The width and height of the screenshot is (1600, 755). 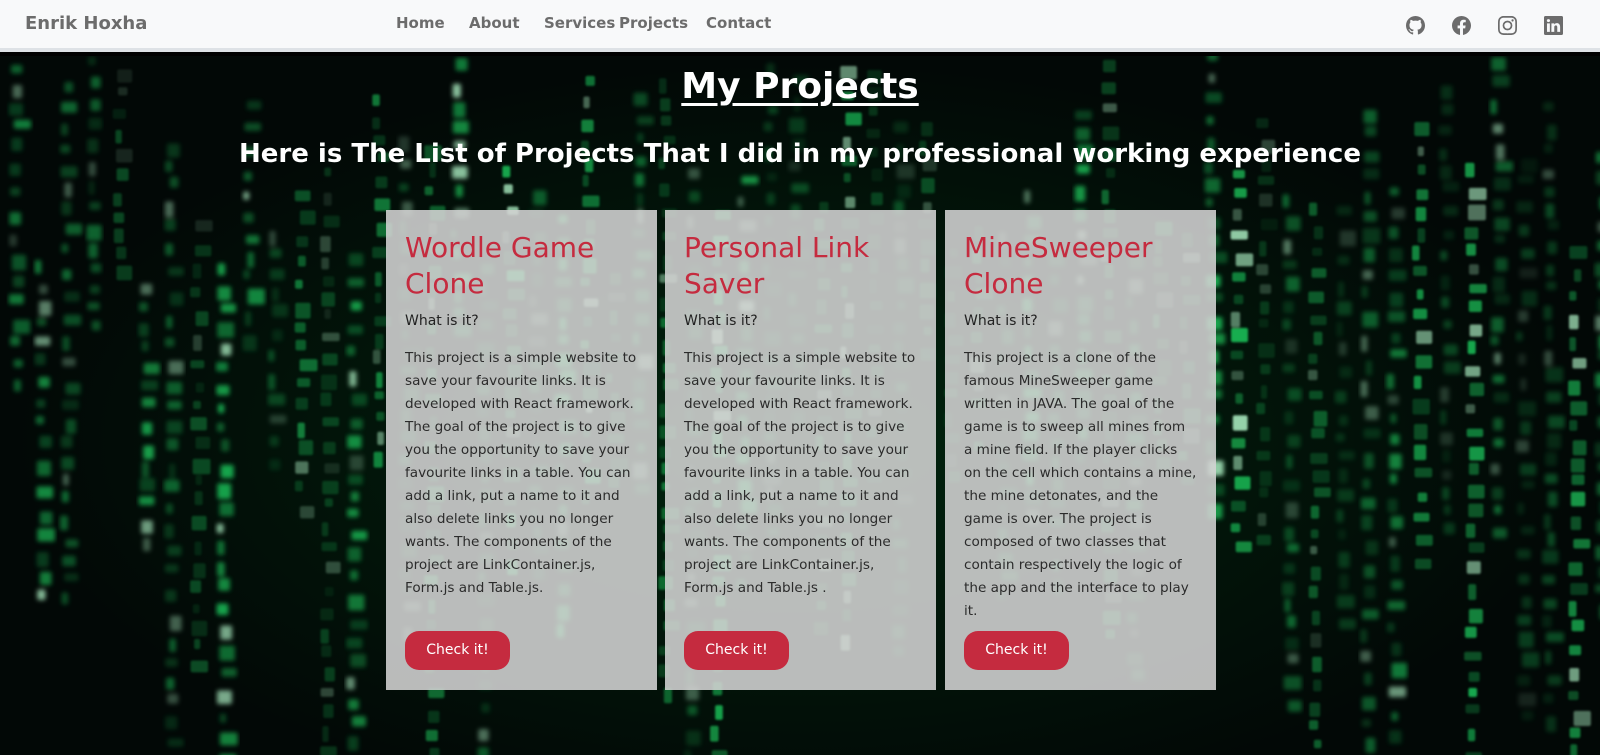 I want to click on brand-logo: Enrik Hoxha, so click(x=86, y=23).